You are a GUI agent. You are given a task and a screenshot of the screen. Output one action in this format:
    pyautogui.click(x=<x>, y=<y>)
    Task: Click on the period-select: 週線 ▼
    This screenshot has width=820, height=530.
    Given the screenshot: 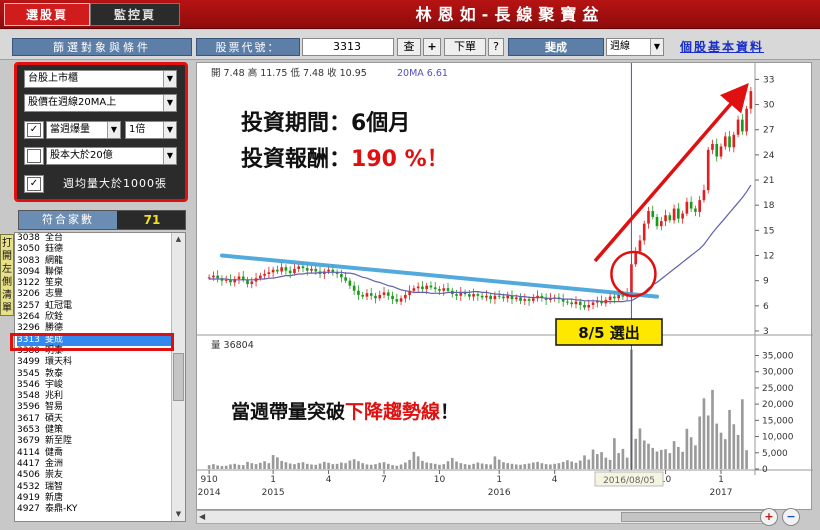 What is the action you would take?
    pyautogui.click(x=635, y=47)
    